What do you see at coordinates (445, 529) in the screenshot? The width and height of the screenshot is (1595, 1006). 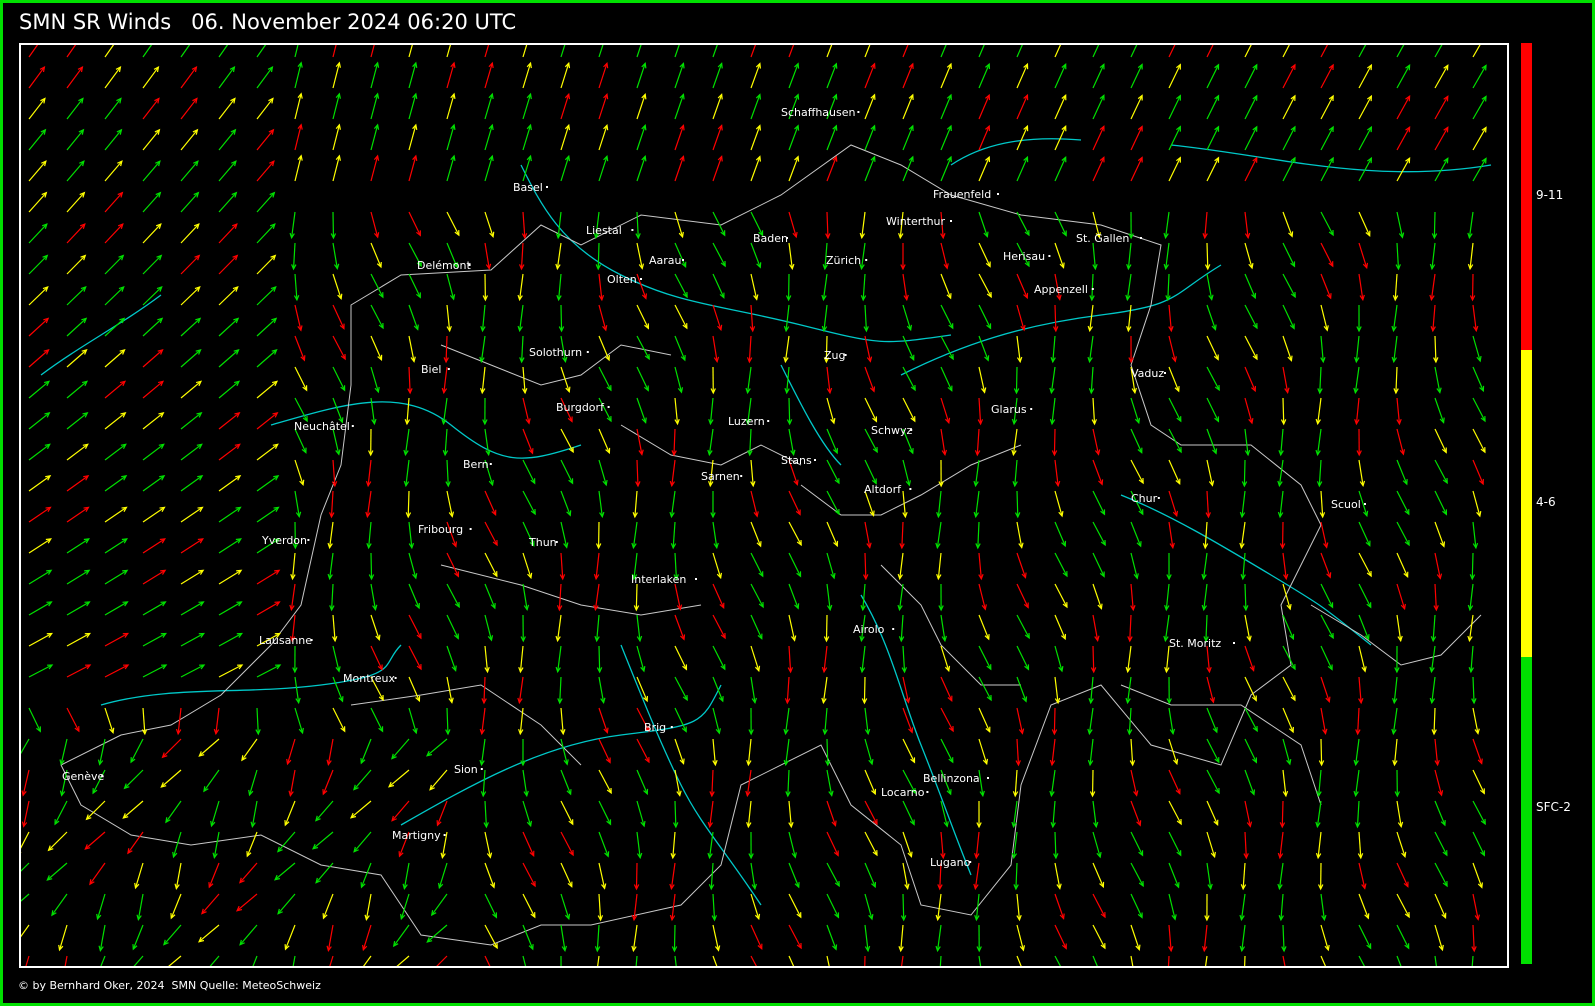 I see `city-marker: Fribourg` at bounding box center [445, 529].